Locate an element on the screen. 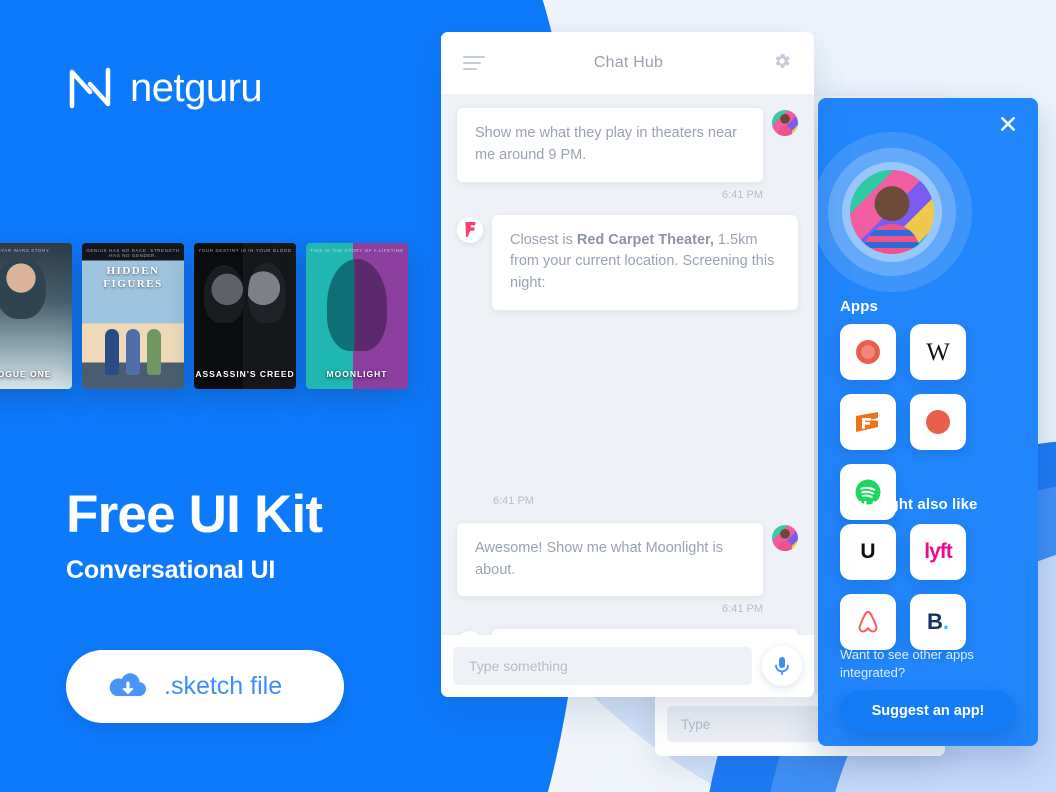 This screenshot has height=792, width=1056. avatar-rings is located at coordinates (895, 212).